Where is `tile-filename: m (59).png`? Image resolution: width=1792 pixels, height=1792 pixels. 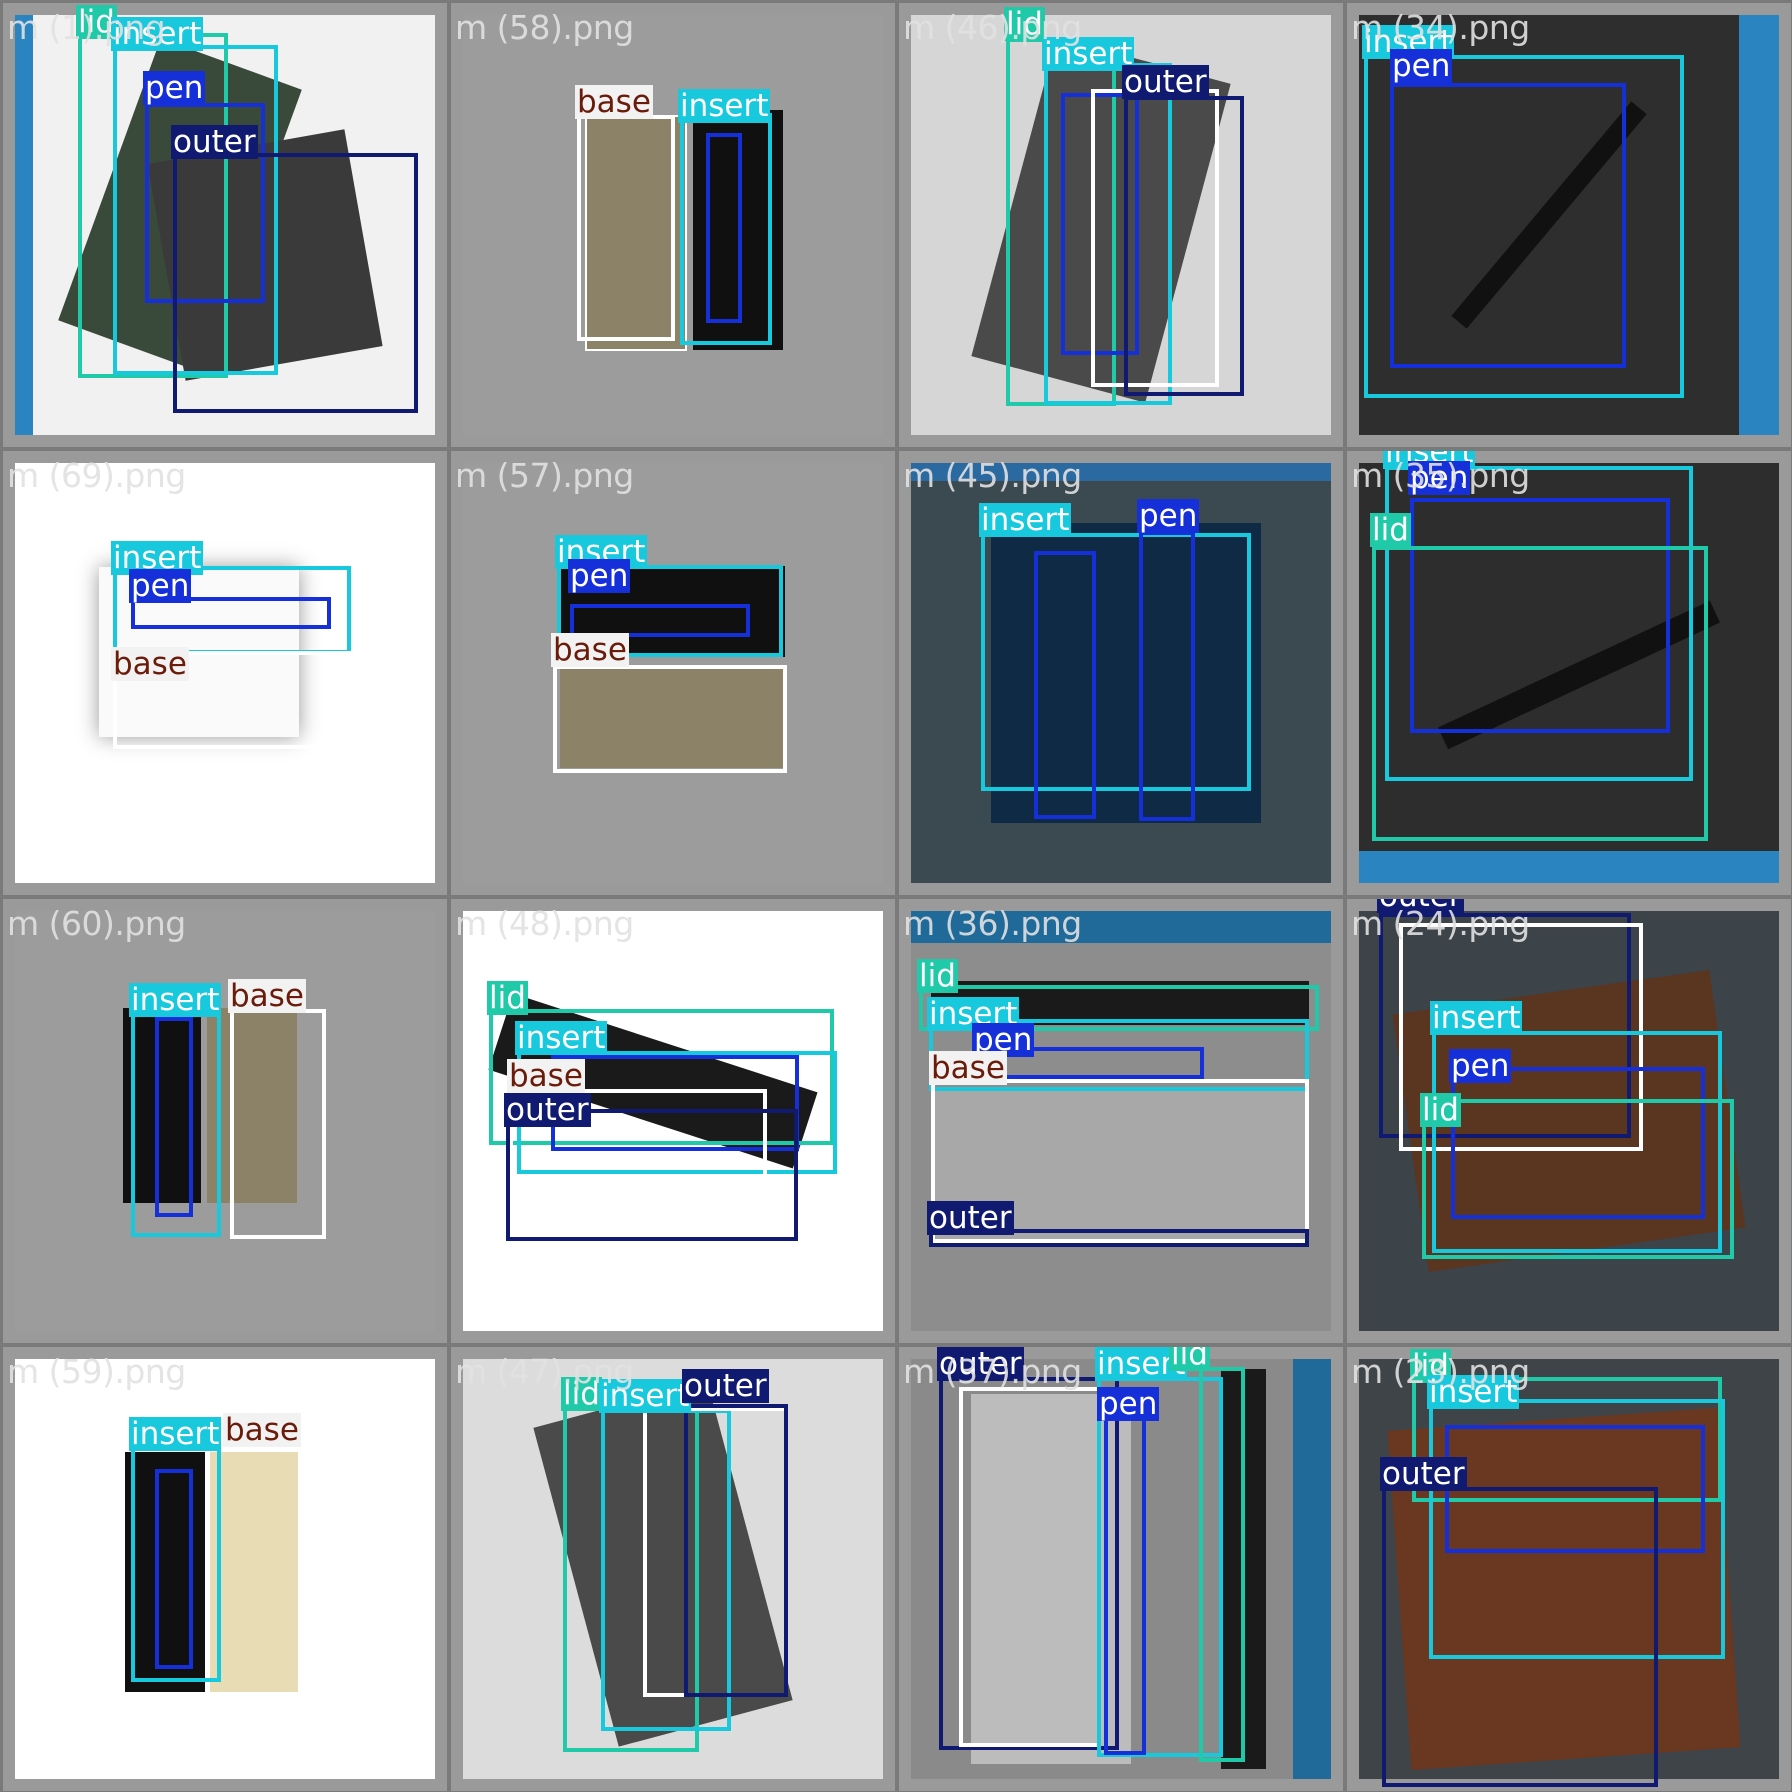
tile-filename: m (59).png is located at coordinates (96, 1371).